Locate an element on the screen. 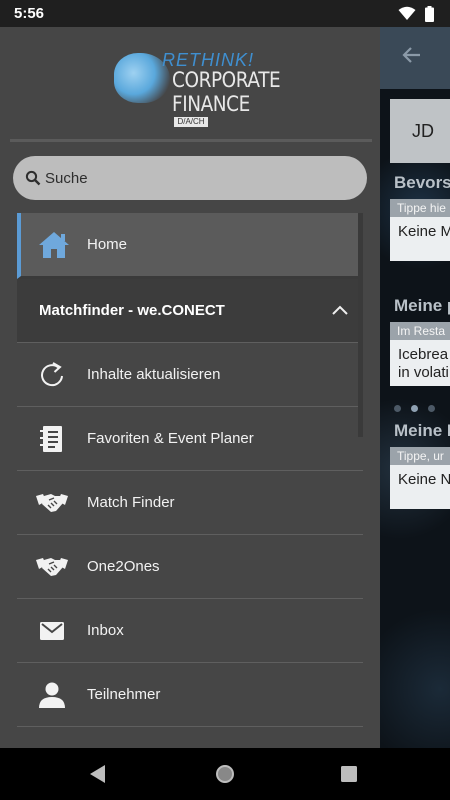 The width and height of the screenshot is (450, 800). menu-item-favorites: Favoriten & Event Planer is located at coordinates (190, 439).